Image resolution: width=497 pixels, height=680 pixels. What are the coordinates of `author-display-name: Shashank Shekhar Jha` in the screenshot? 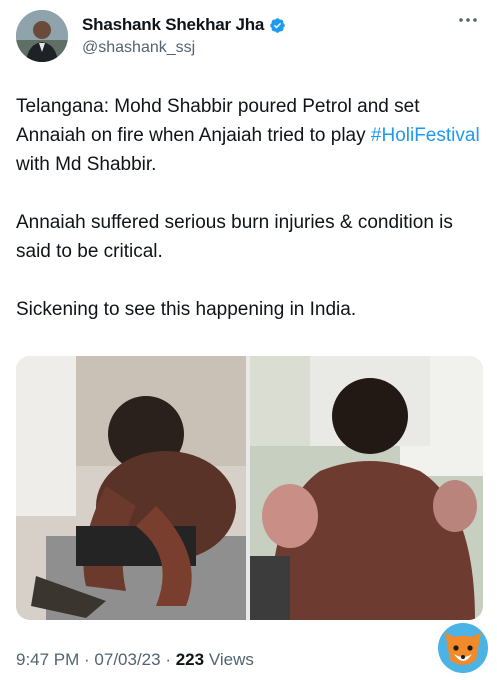 It's located at (173, 25).